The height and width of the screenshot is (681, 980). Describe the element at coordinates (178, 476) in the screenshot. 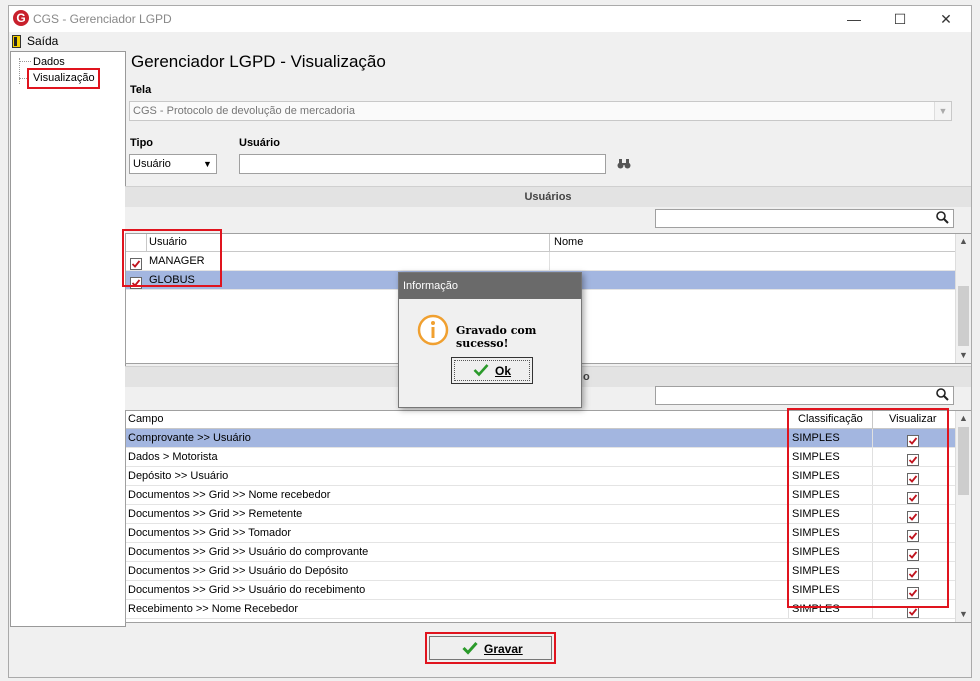

I see `cell-campo: Depósito >> Usuário` at that location.